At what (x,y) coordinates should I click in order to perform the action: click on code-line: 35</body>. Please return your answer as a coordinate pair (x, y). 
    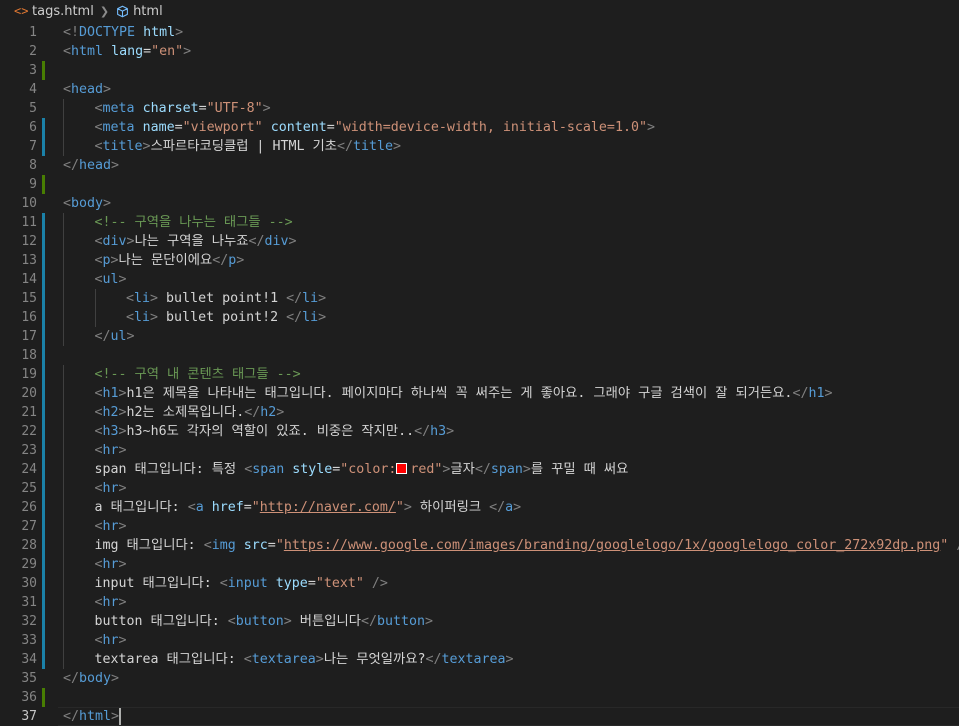
    Looking at the image, I should click on (479, 678).